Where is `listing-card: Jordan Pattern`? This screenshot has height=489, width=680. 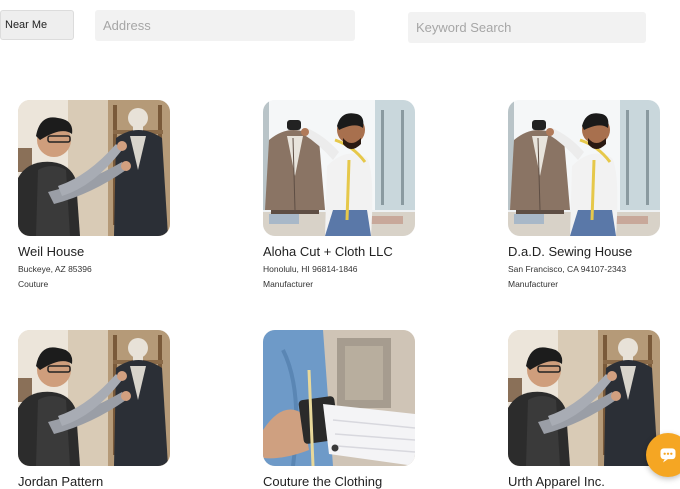 listing-card: Jordan Pattern is located at coordinates (103, 409).